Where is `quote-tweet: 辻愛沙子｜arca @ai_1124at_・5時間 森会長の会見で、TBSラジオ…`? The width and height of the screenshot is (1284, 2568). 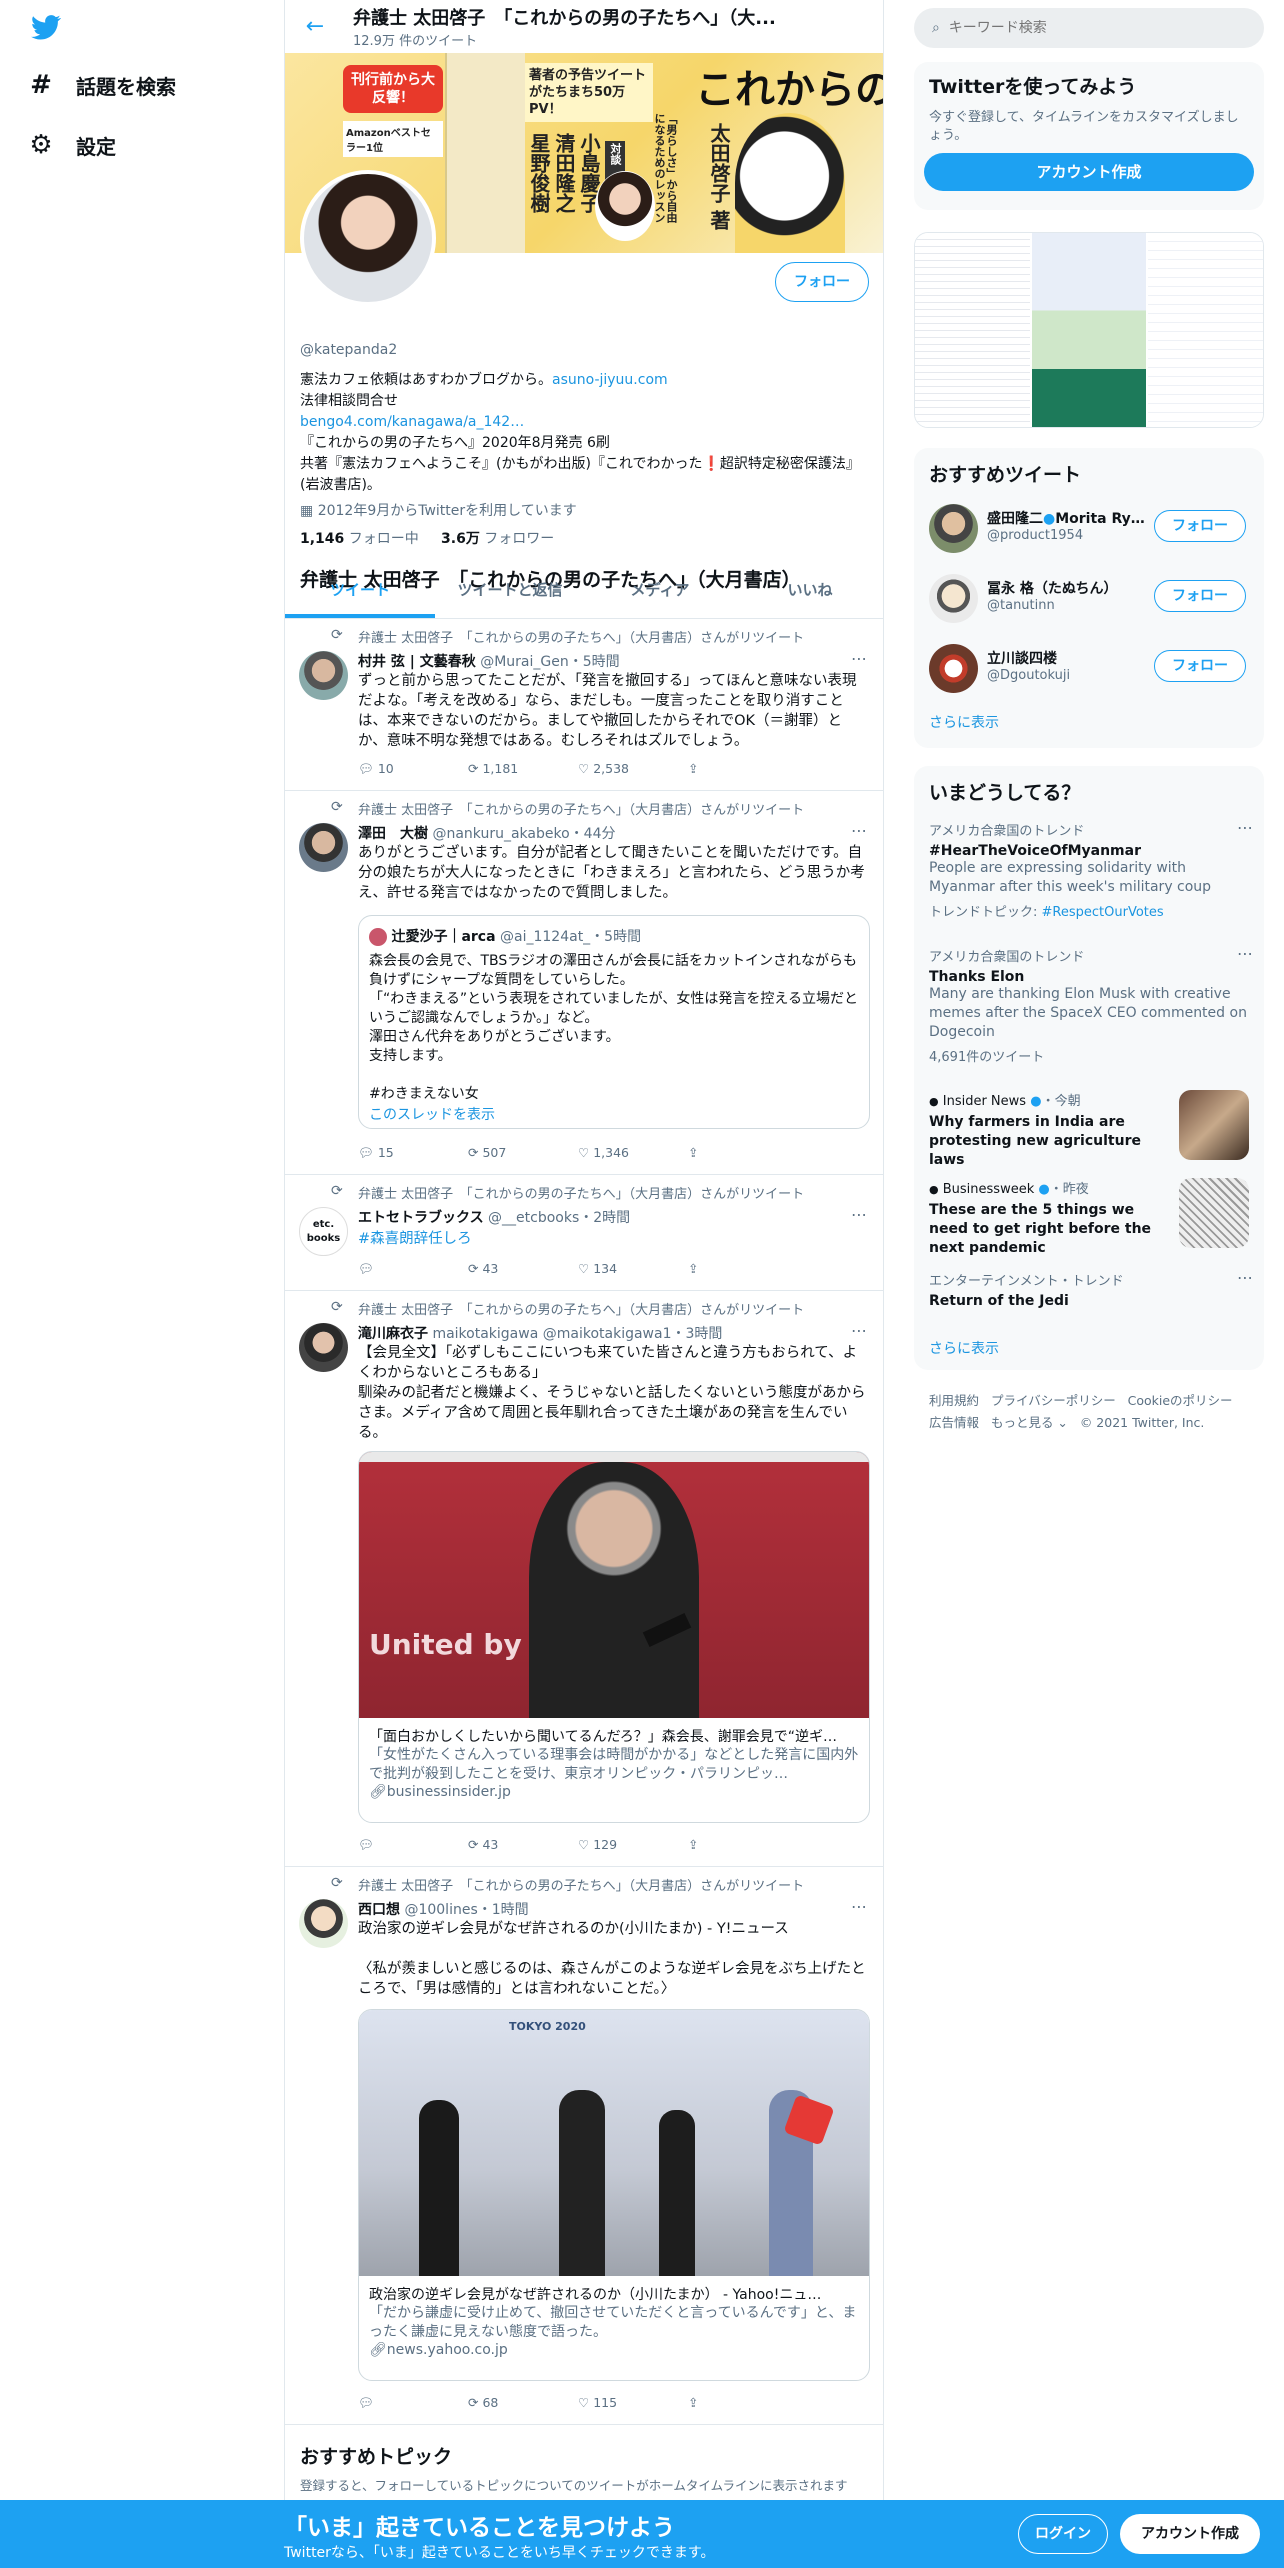
quote-tweet: 辻愛沙子｜arca @ai_1124at_・5時間 森会長の会見で、TBSラジオ… is located at coordinates (614, 1022).